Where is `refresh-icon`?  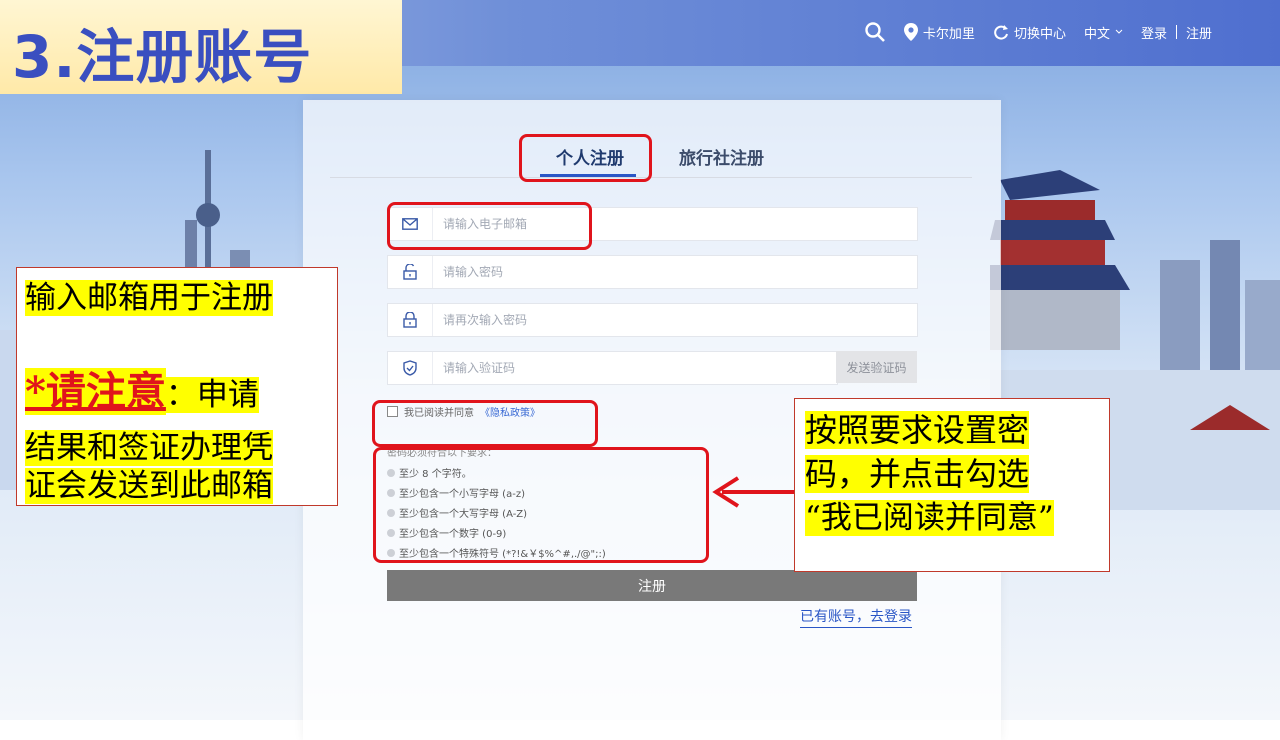 refresh-icon is located at coordinates (1001, 32).